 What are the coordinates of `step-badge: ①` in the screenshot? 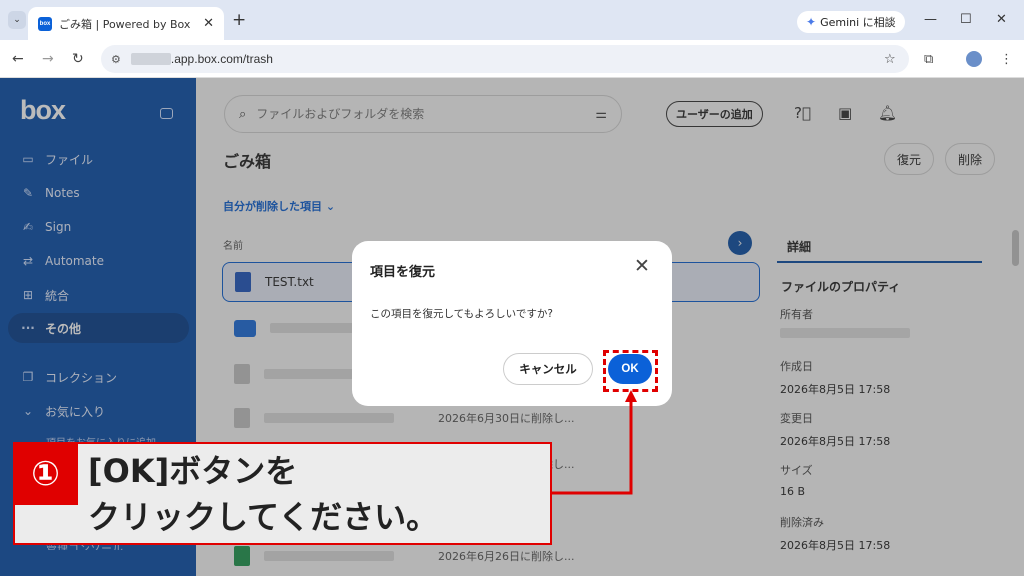 It's located at (45, 473).